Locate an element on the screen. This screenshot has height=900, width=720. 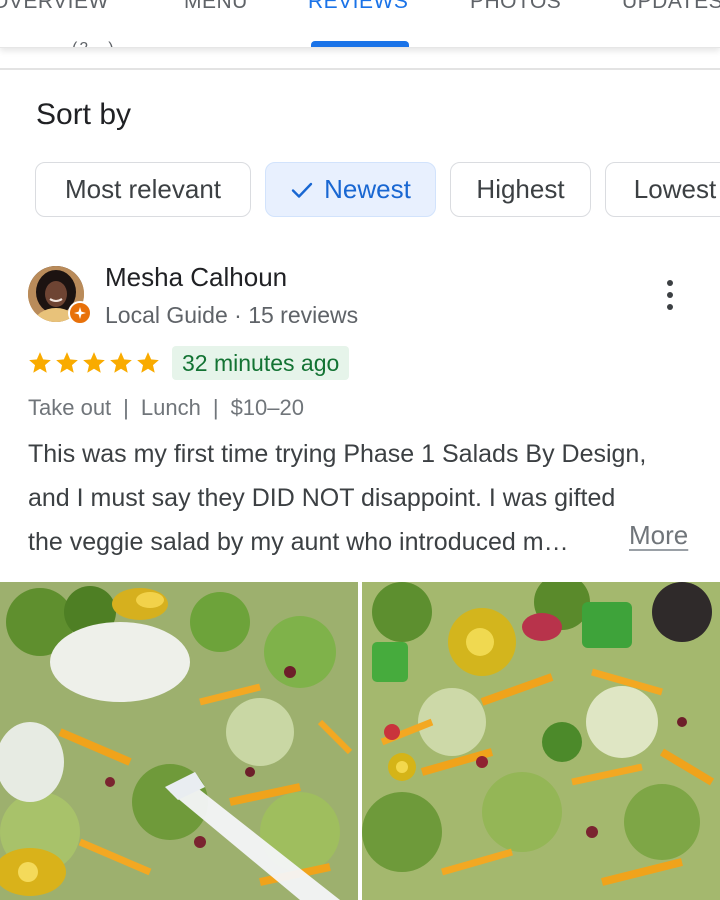
sort-chip-highest: Highest is located at coordinates (520, 189).